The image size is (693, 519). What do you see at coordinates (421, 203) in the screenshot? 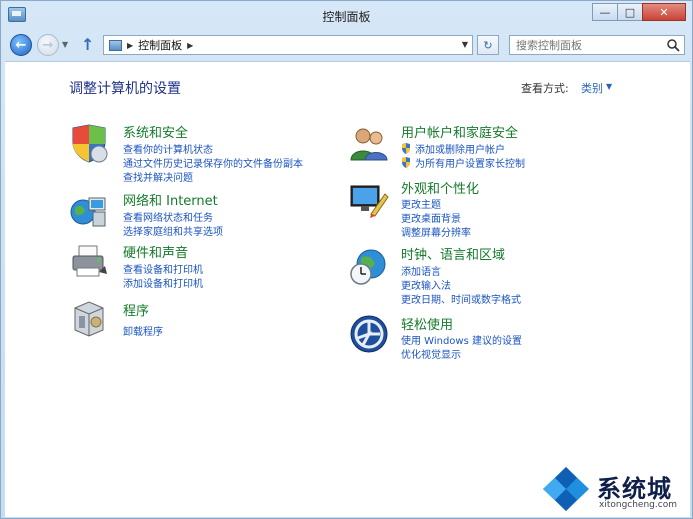
I see `link-change-theme: 更改主题` at bounding box center [421, 203].